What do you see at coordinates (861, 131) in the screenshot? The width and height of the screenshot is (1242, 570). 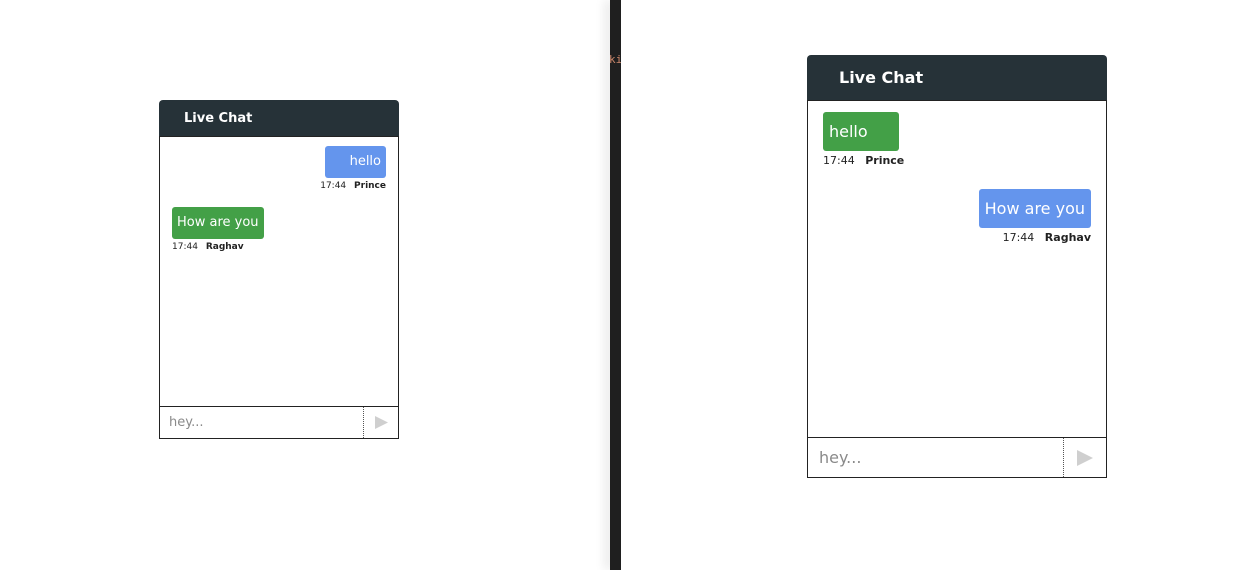 I see `message-bubble-received: hello` at bounding box center [861, 131].